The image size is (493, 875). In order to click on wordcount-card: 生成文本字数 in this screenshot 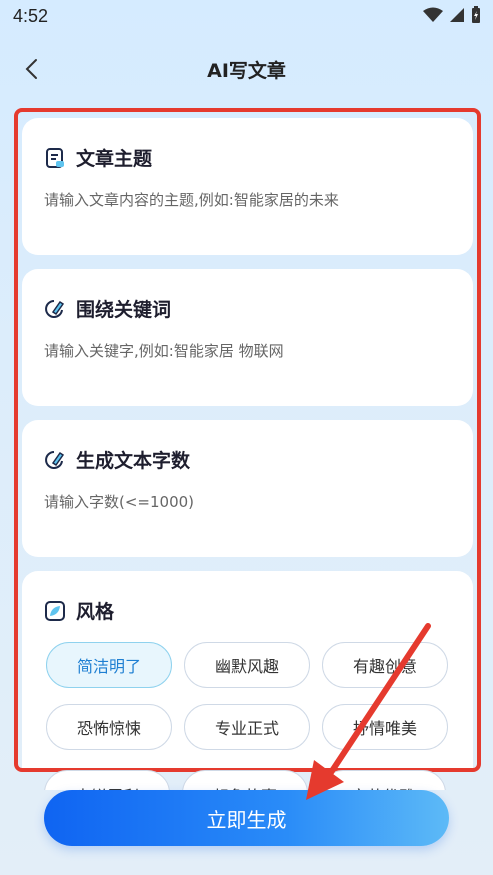, I will do `click(247, 488)`.